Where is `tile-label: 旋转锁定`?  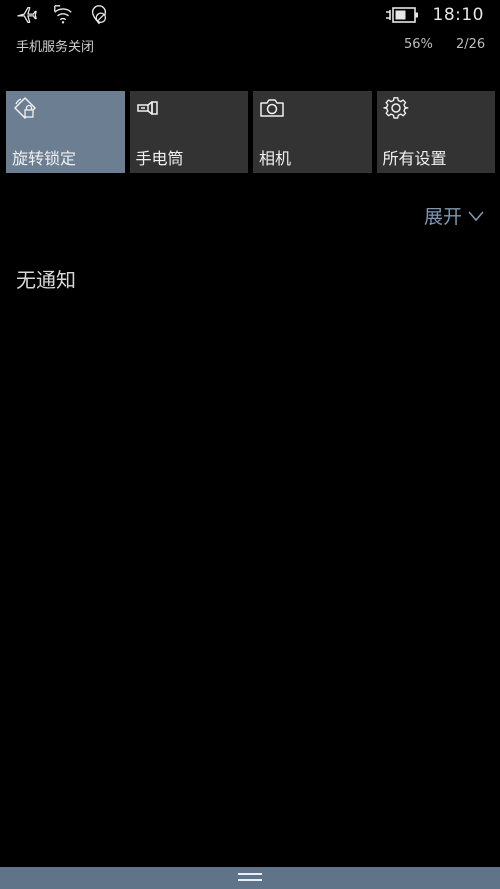 tile-label: 旋转锁定 is located at coordinates (44, 158).